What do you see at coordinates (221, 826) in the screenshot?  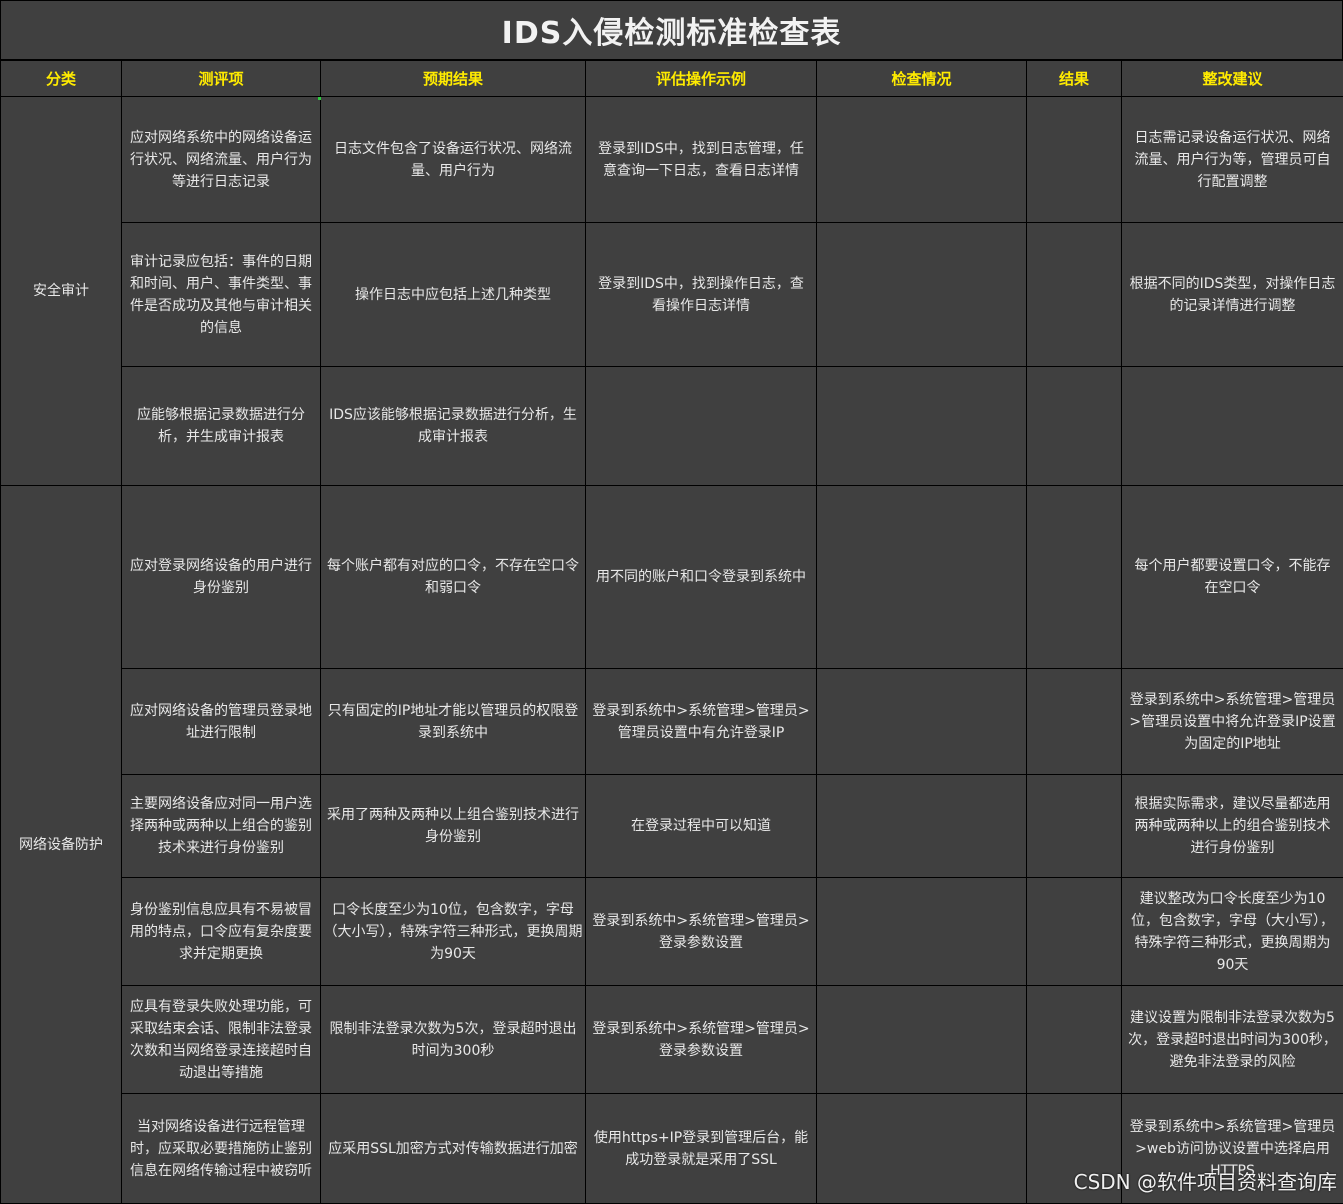 I see `item-cell: 主要网络设备应对同一用户选择两种或两种以上组合的鉴别技术来进行身份鉴别` at bounding box center [221, 826].